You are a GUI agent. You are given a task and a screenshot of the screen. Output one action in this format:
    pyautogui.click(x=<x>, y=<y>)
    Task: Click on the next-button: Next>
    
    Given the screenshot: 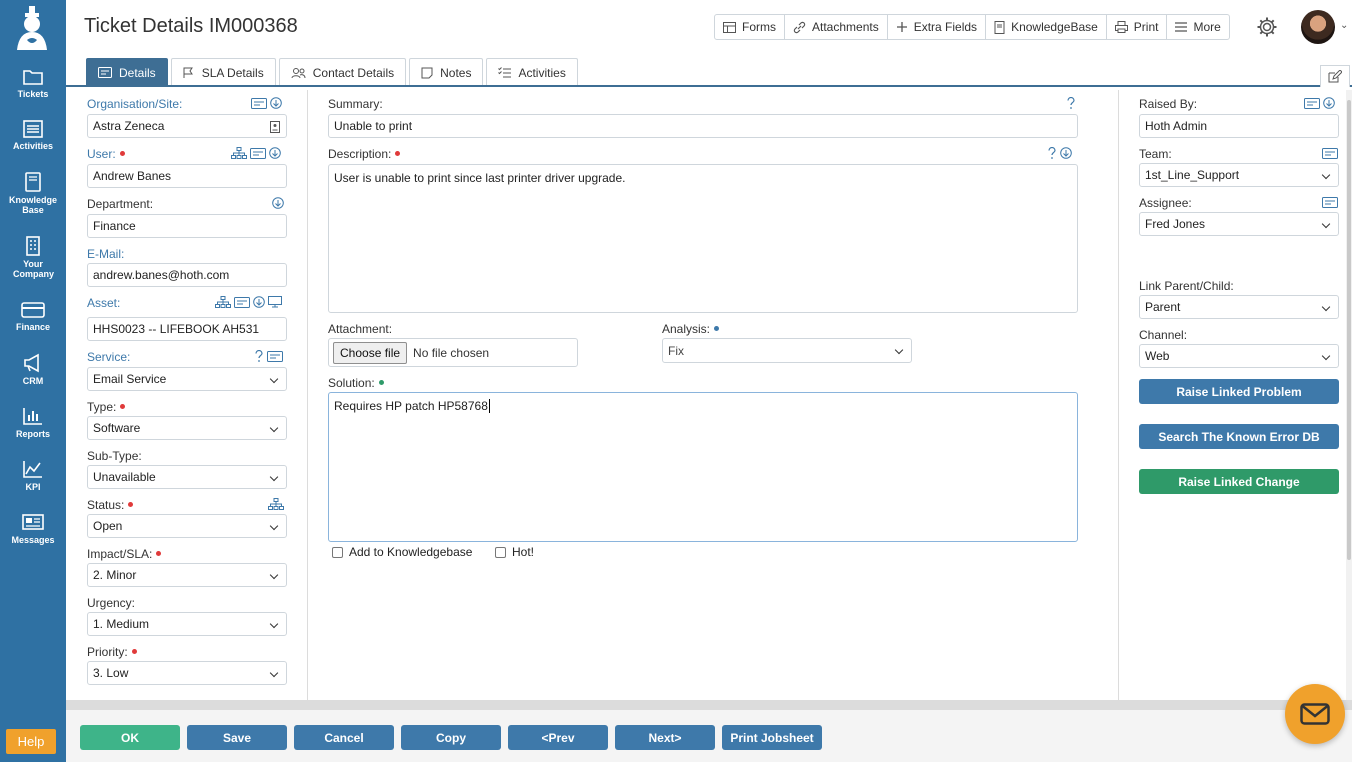 What is the action you would take?
    pyautogui.click(x=665, y=737)
    